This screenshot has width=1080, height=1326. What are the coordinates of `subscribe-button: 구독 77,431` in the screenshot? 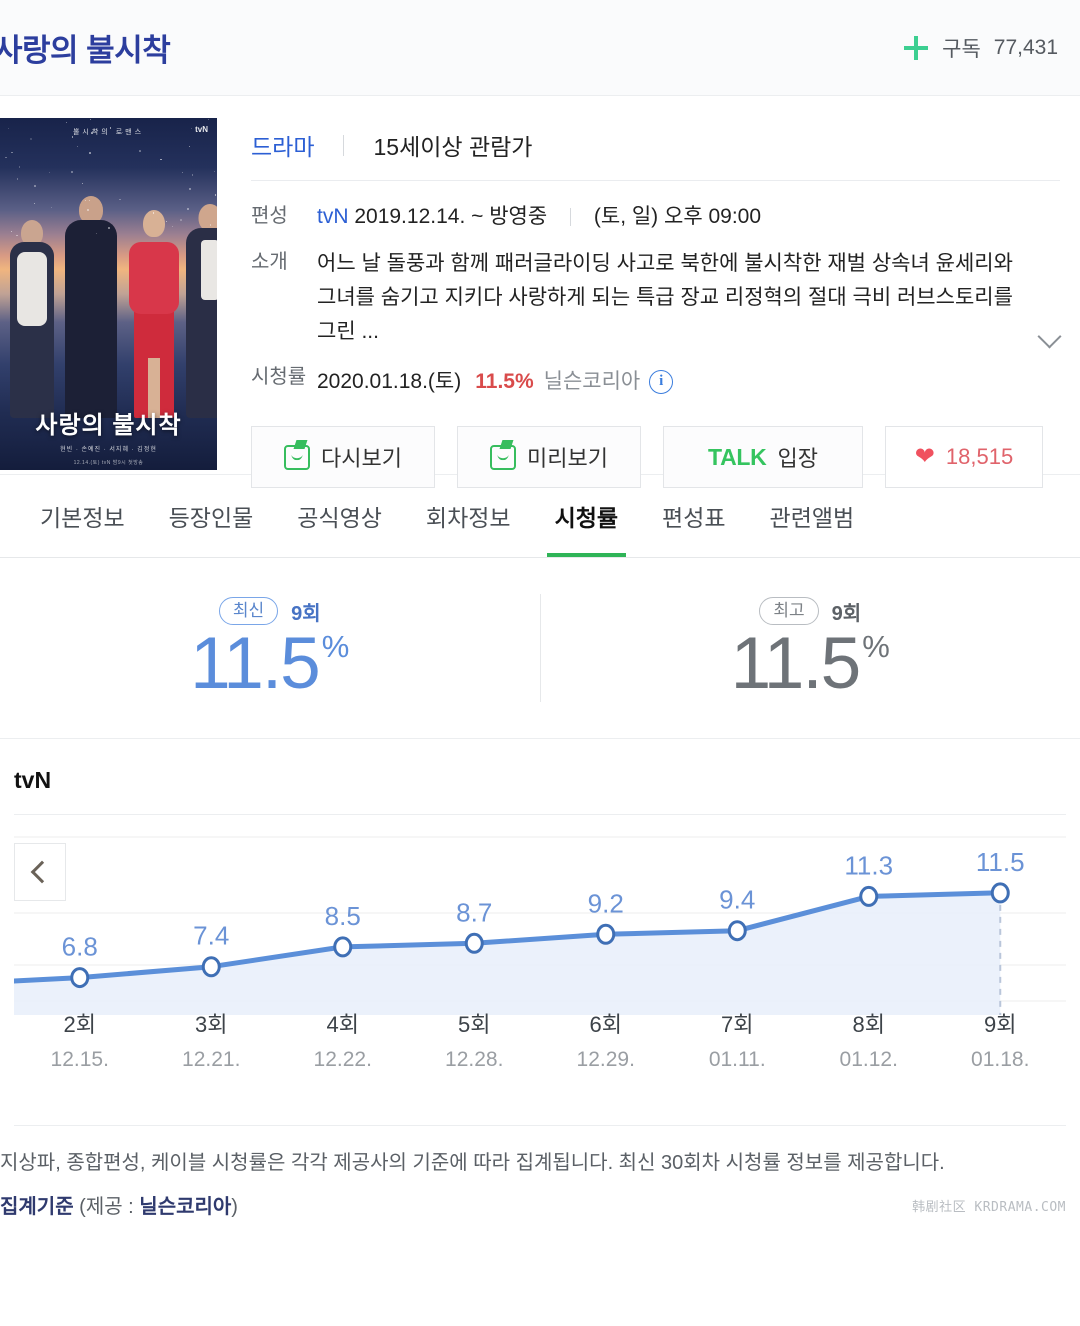 It's located at (980, 48).